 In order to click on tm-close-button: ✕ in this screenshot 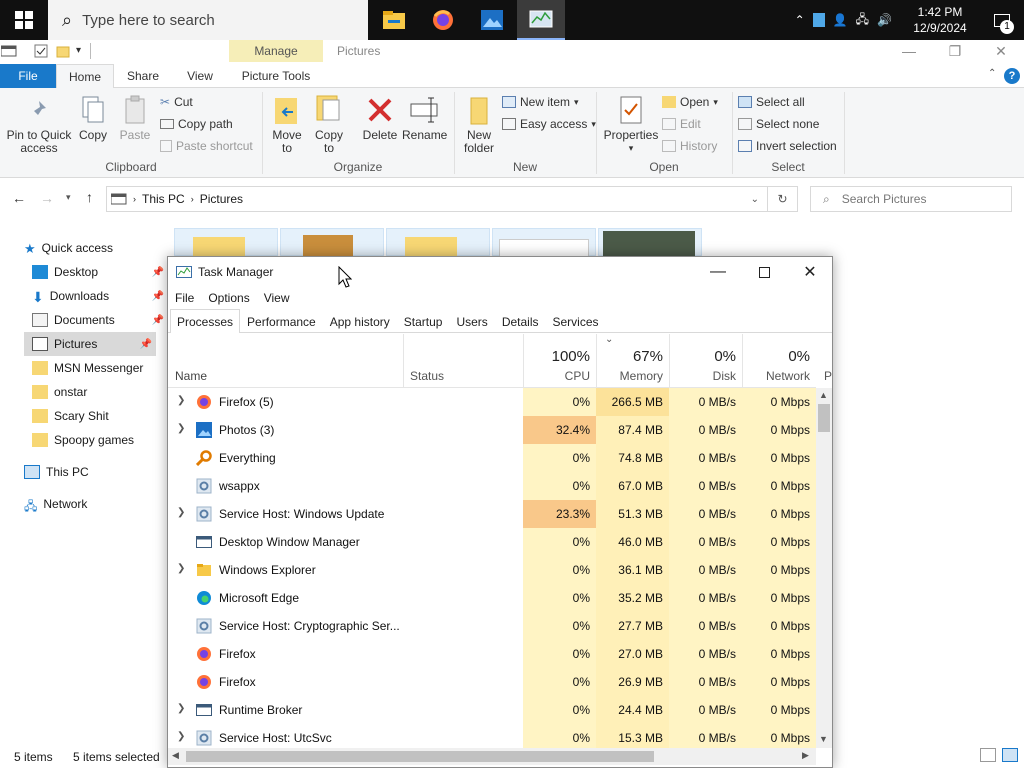, I will do `click(810, 272)`.